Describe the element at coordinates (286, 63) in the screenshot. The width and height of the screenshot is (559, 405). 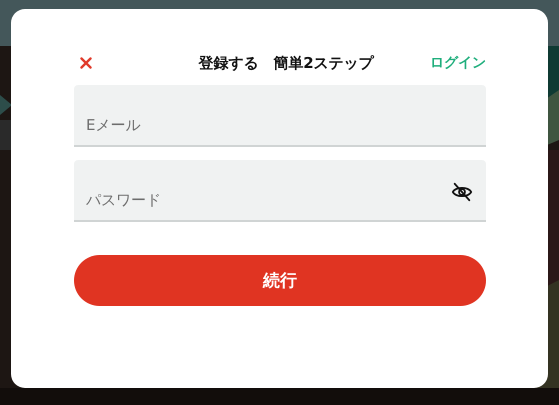
I see `dialog-title: 登録する 簡単2ステップ` at that location.